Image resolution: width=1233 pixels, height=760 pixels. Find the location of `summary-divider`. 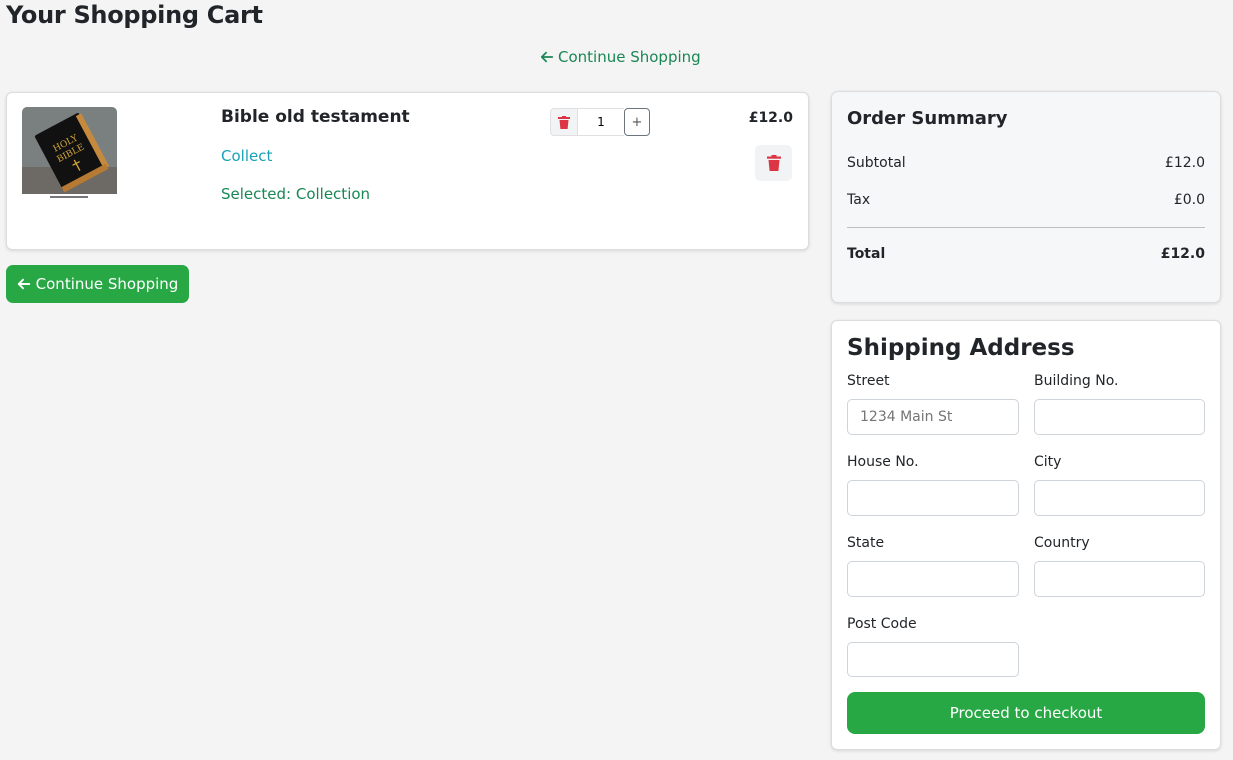

summary-divider is located at coordinates (1026, 227).